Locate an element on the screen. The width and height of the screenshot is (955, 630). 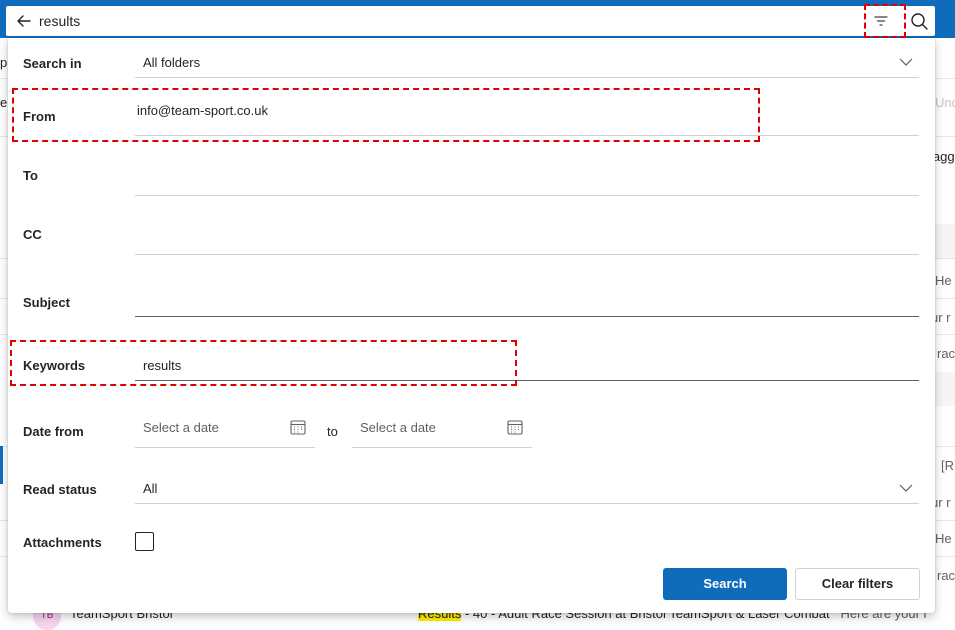
keywords-value: results is located at coordinates (162, 365).